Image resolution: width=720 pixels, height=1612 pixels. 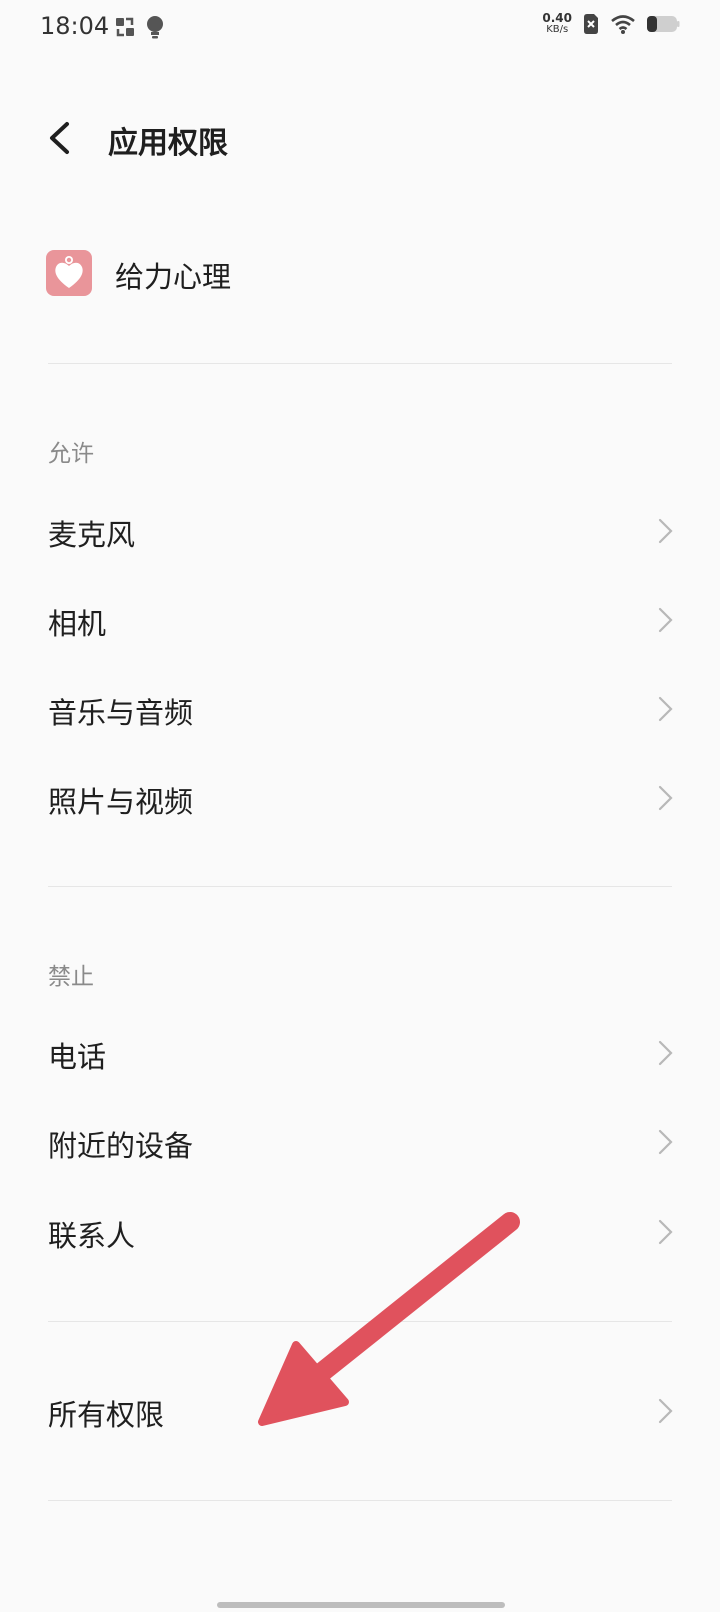 I want to click on status-right-icons: 0.40 KB/s, so click(x=611, y=24).